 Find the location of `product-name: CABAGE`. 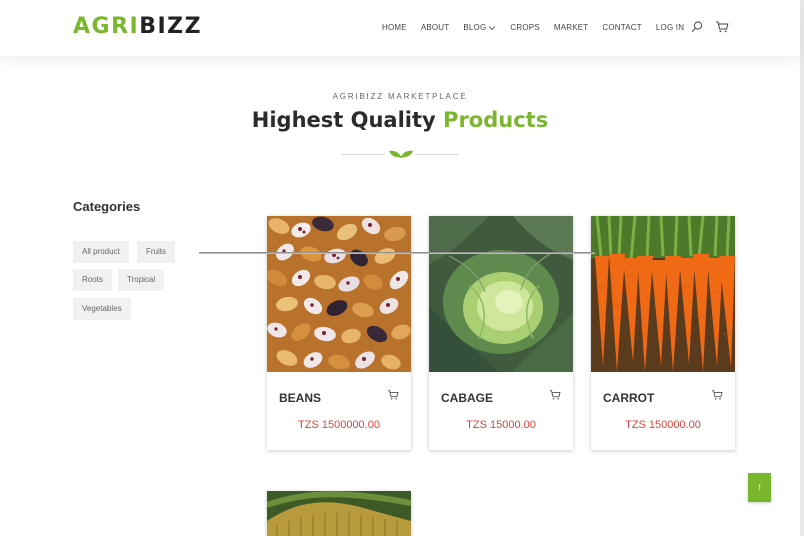

product-name: CABAGE is located at coordinates (467, 398).